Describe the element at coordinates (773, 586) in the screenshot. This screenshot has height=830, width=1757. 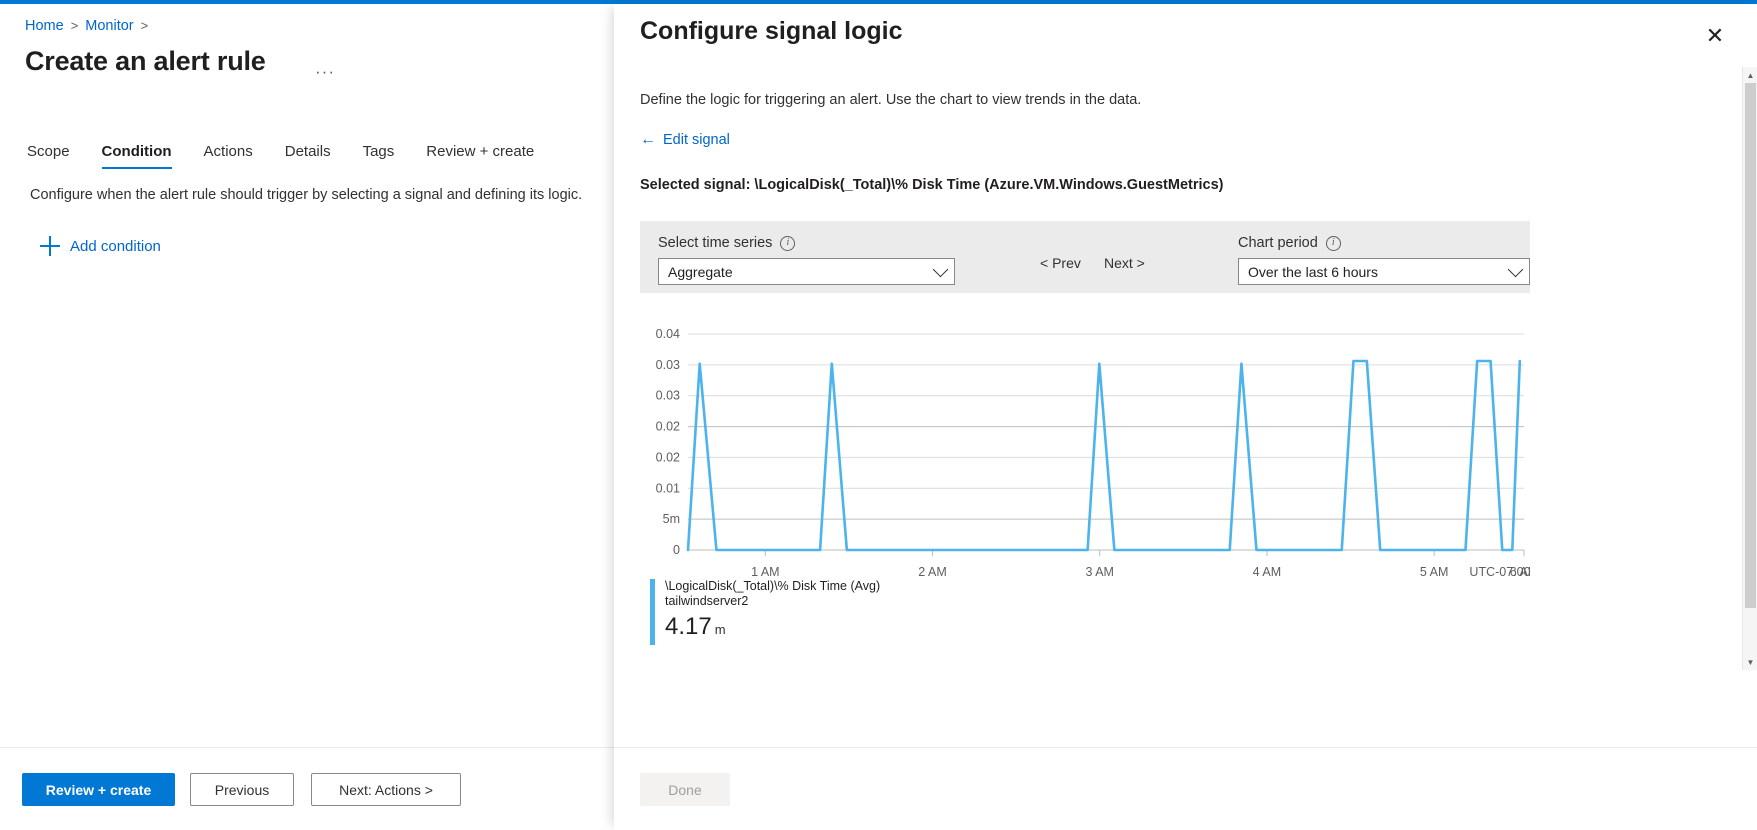
I see `legend-metric-name: \LogicalDisk(_Total)\% Disk Time (Avg)` at that location.